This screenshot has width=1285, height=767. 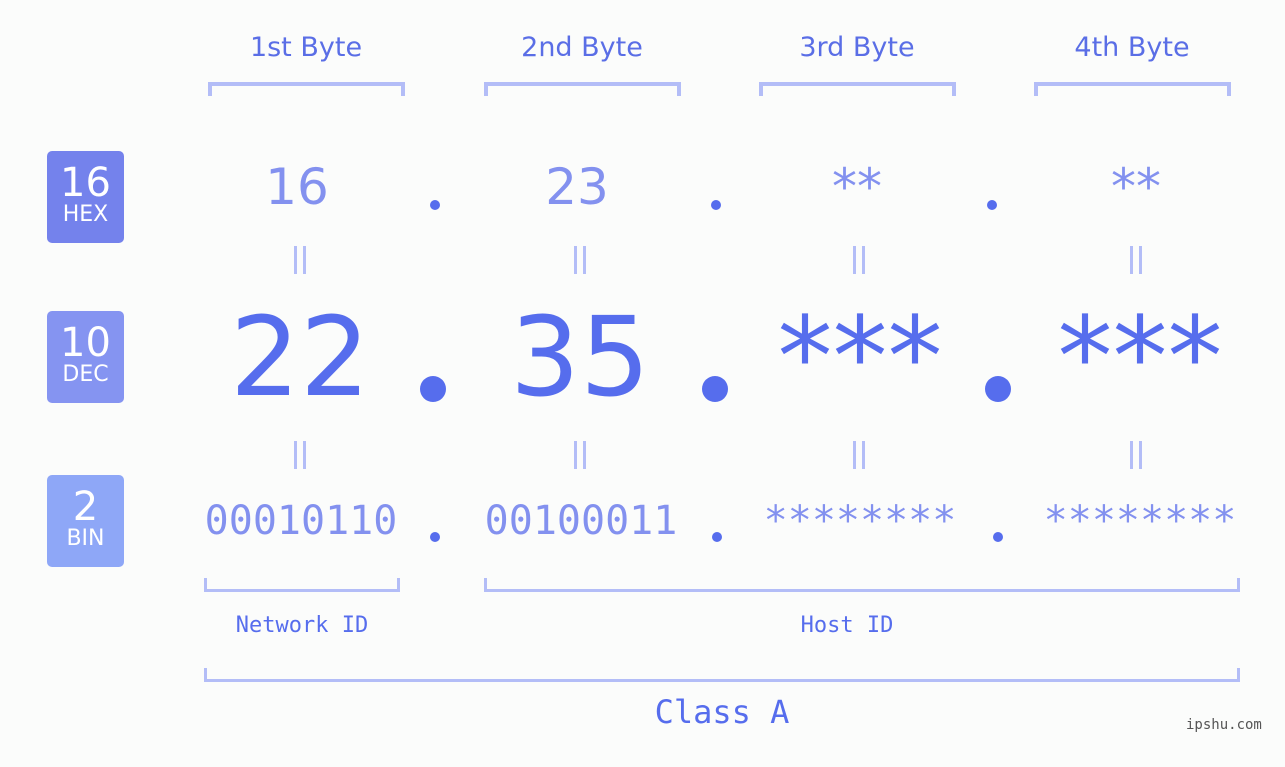 I want to click on hex-badge-label: HEX, so click(x=85, y=214).